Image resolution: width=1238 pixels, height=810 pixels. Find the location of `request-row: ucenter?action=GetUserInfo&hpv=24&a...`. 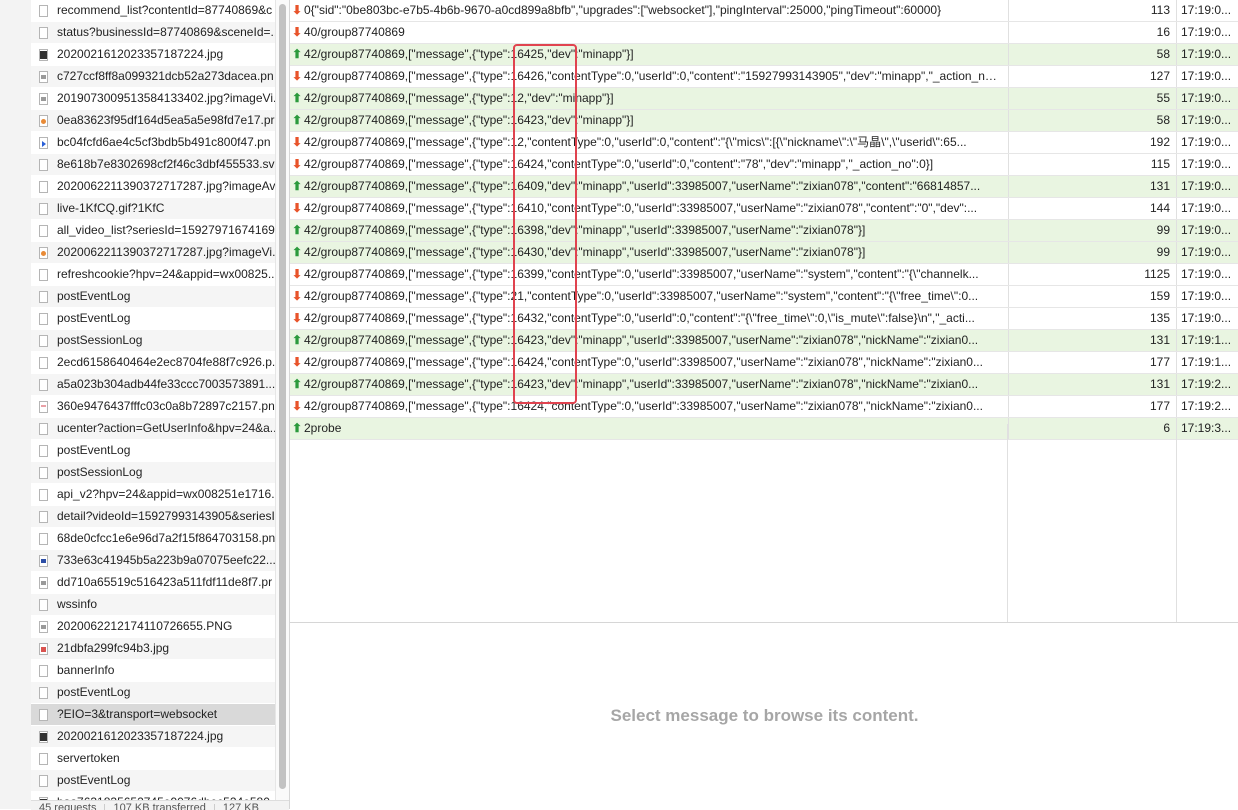

request-row: ucenter?action=GetUserInfo&hpv=24&a... is located at coordinates (153, 429).